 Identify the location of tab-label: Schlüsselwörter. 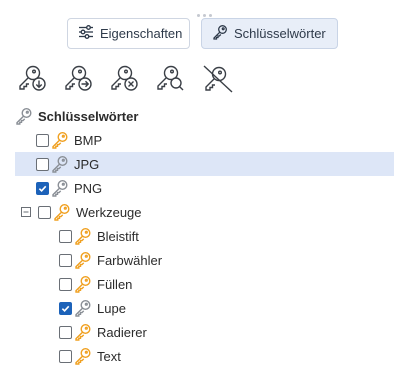
(280, 33).